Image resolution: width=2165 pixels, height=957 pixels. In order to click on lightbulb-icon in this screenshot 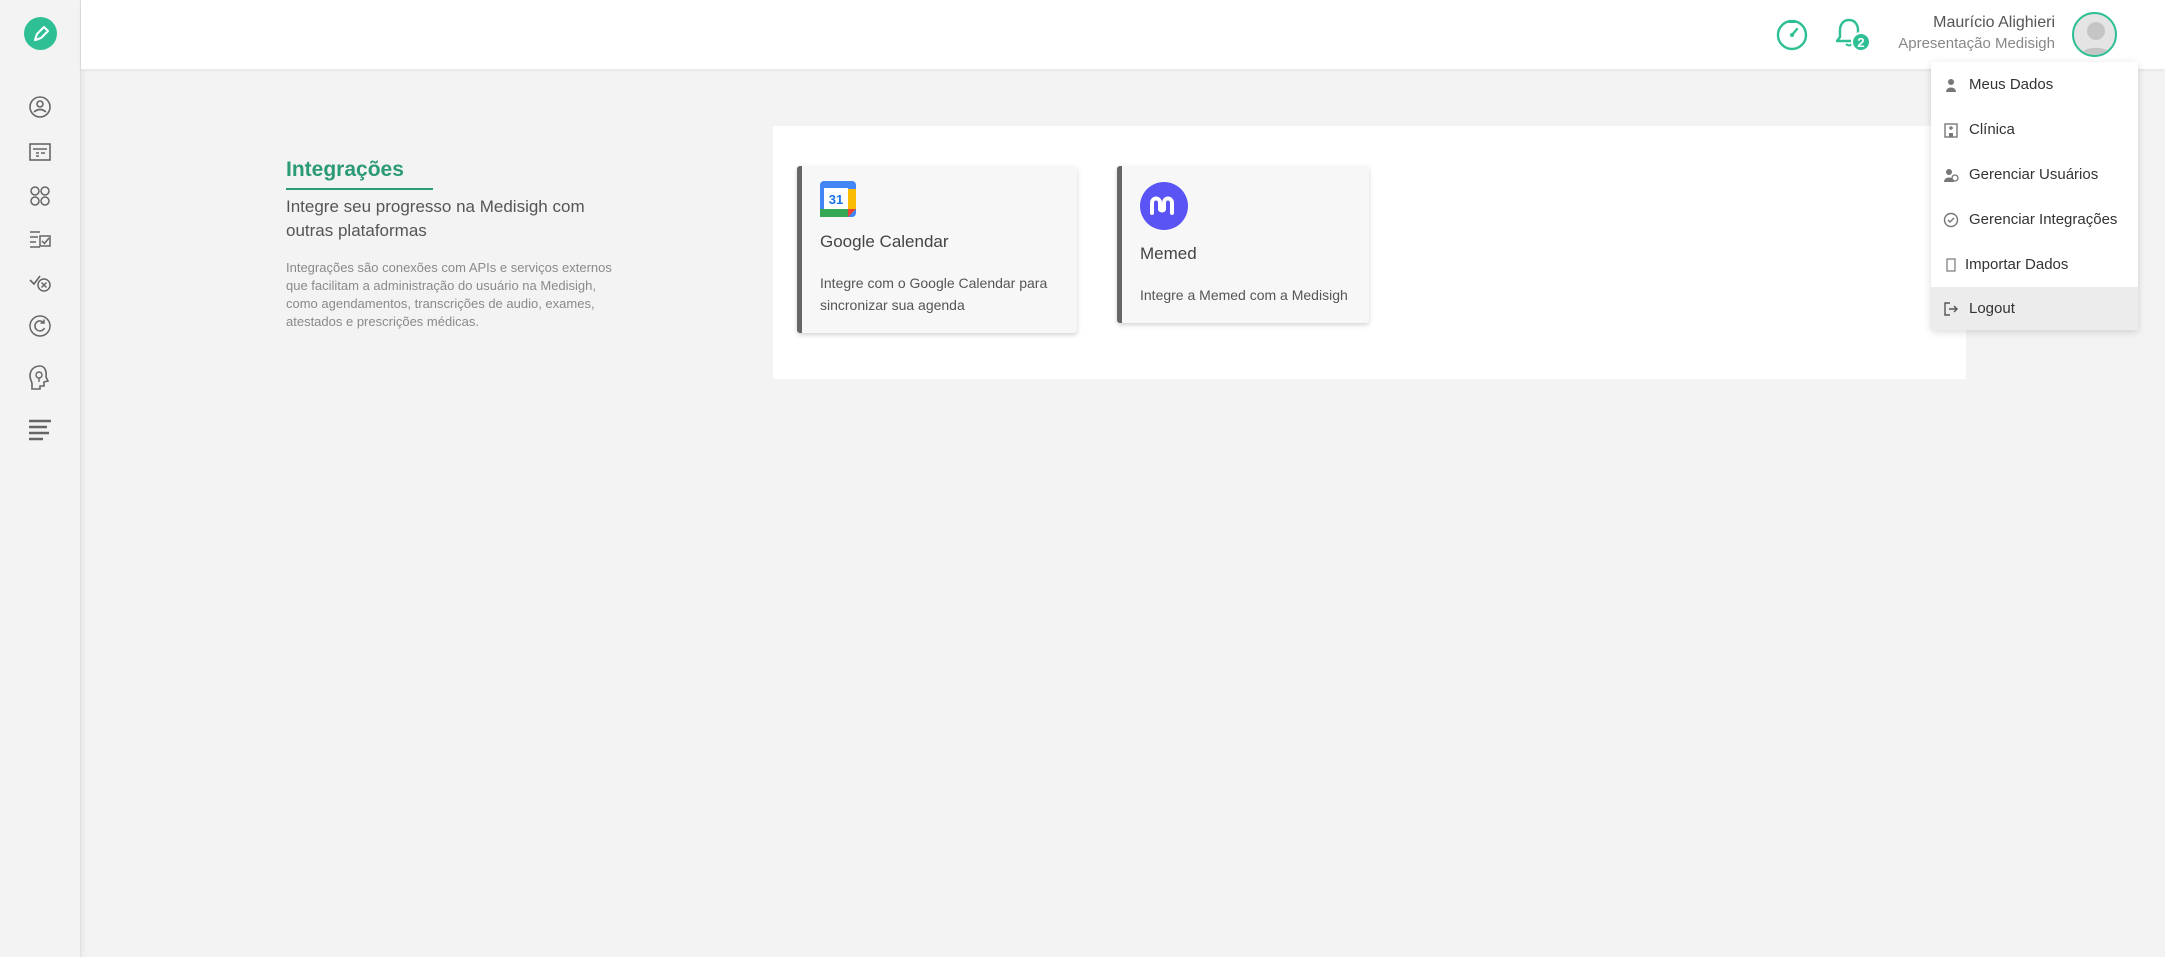, I will do `click(39, 377)`.